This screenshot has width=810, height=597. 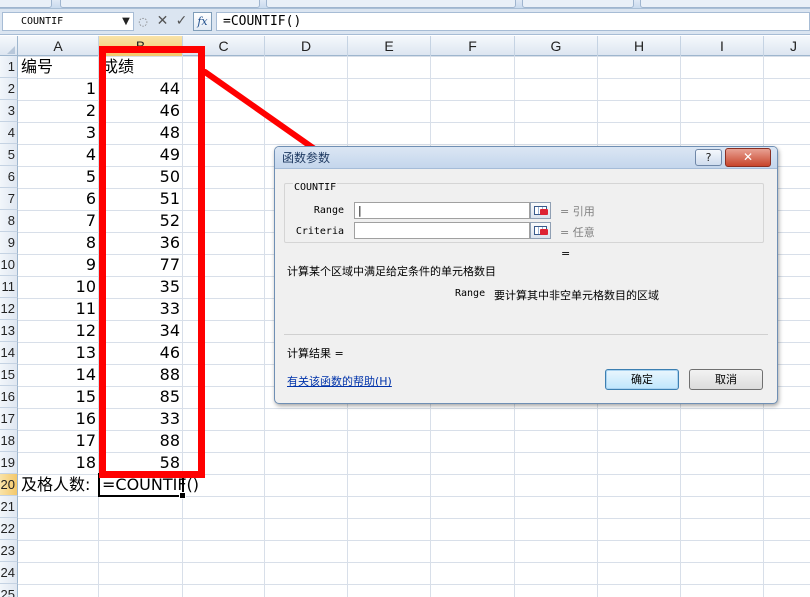 I want to click on column-header-e: E, so click(x=389, y=46).